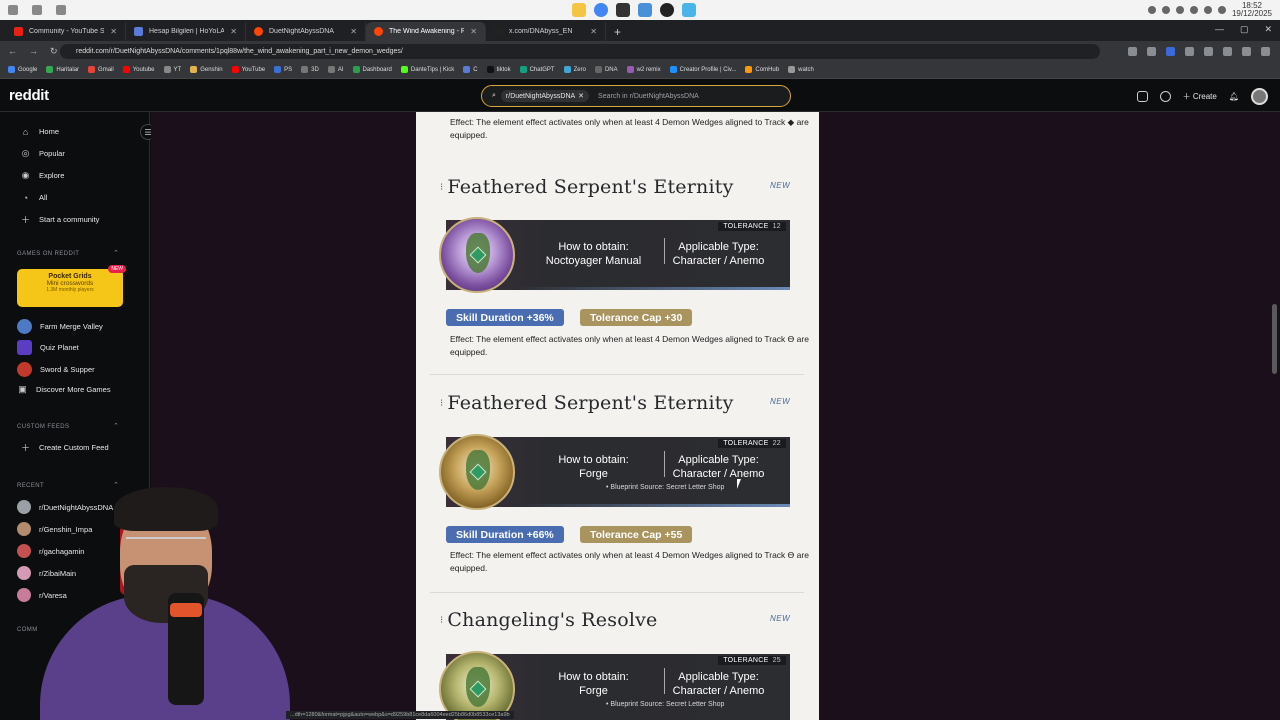 The height and width of the screenshot is (720, 1280). I want to click on minimize-icon: —, so click(1219, 29).